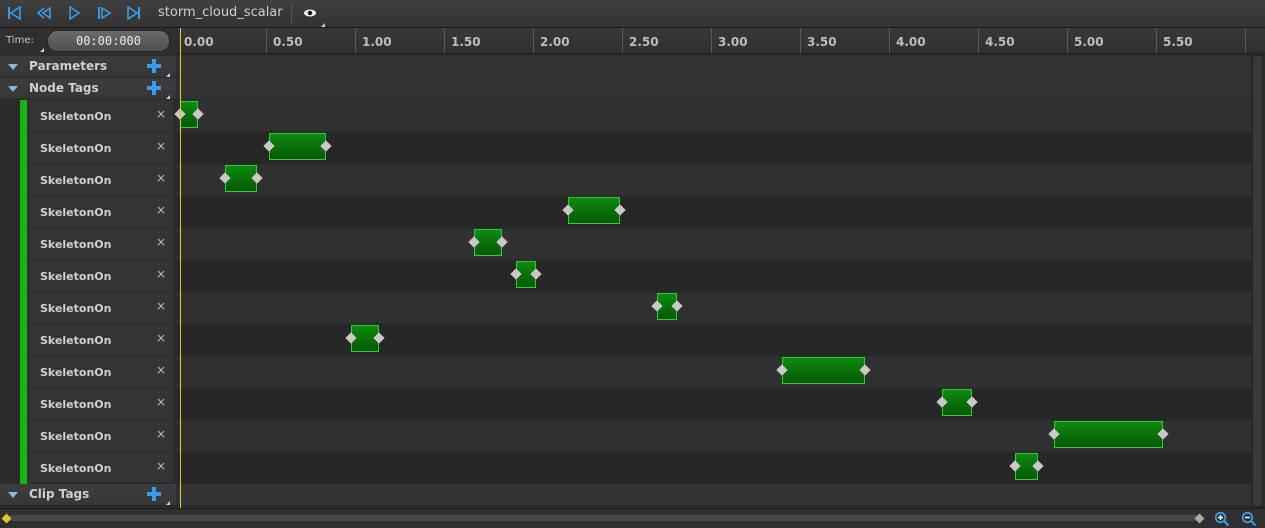 This screenshot has width=1265, height=528. I want to click on go-to-start-button, so click(14, 13).